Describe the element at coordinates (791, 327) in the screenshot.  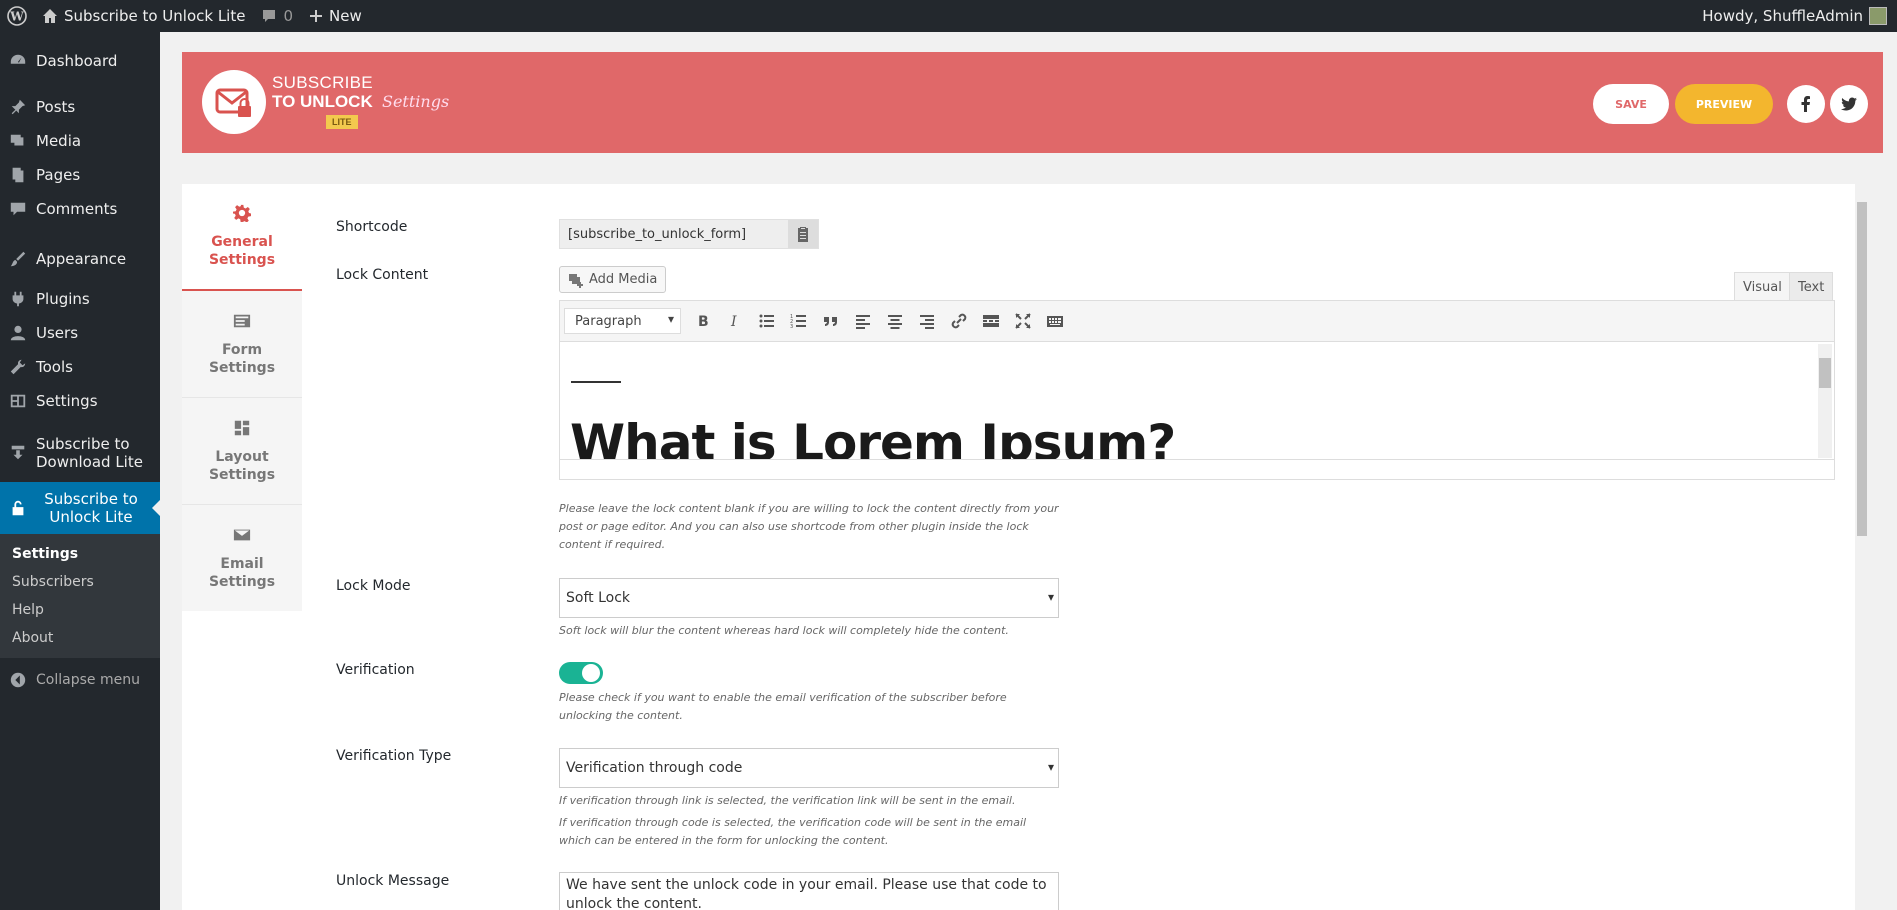
I see `svg-text: 3` at that location.